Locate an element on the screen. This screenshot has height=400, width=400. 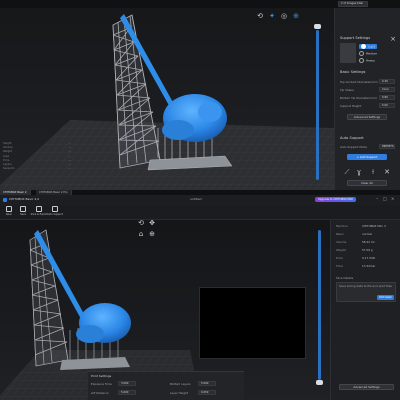
tip-shape-input: Cone is located at coordinates (387, 89).